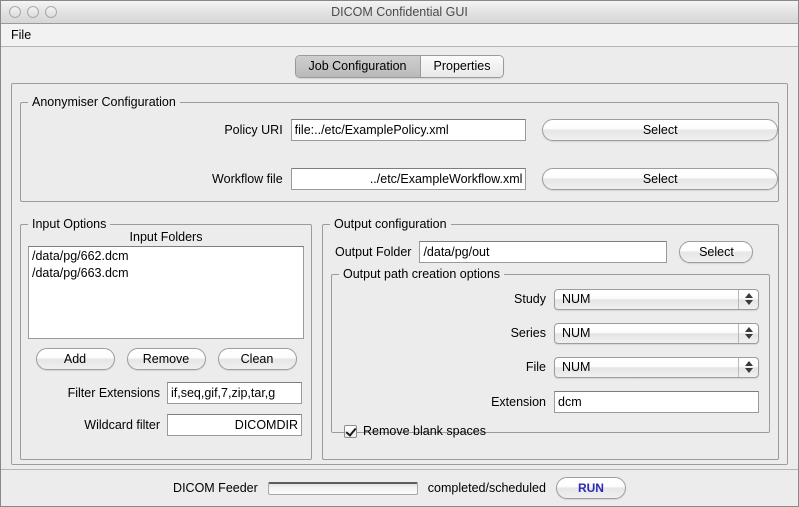  I want to click on wildcard-filter-input, so click(234, 425).